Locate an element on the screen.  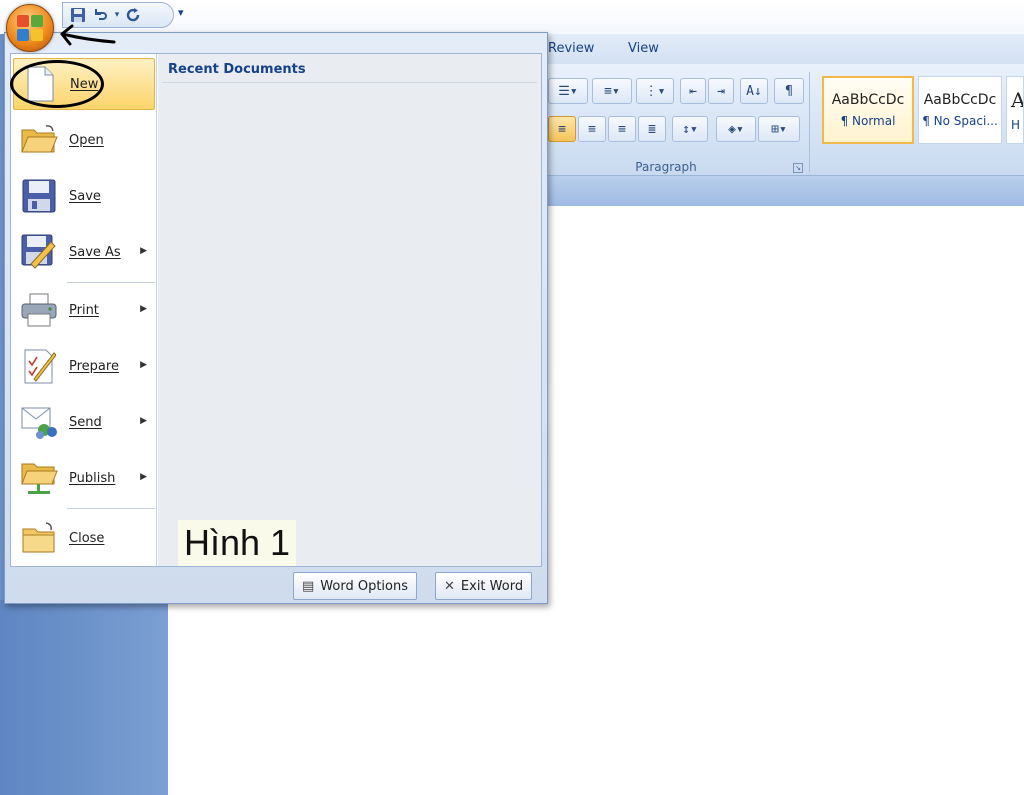
menu-item-save: Save is located at coordinates (84, 196).